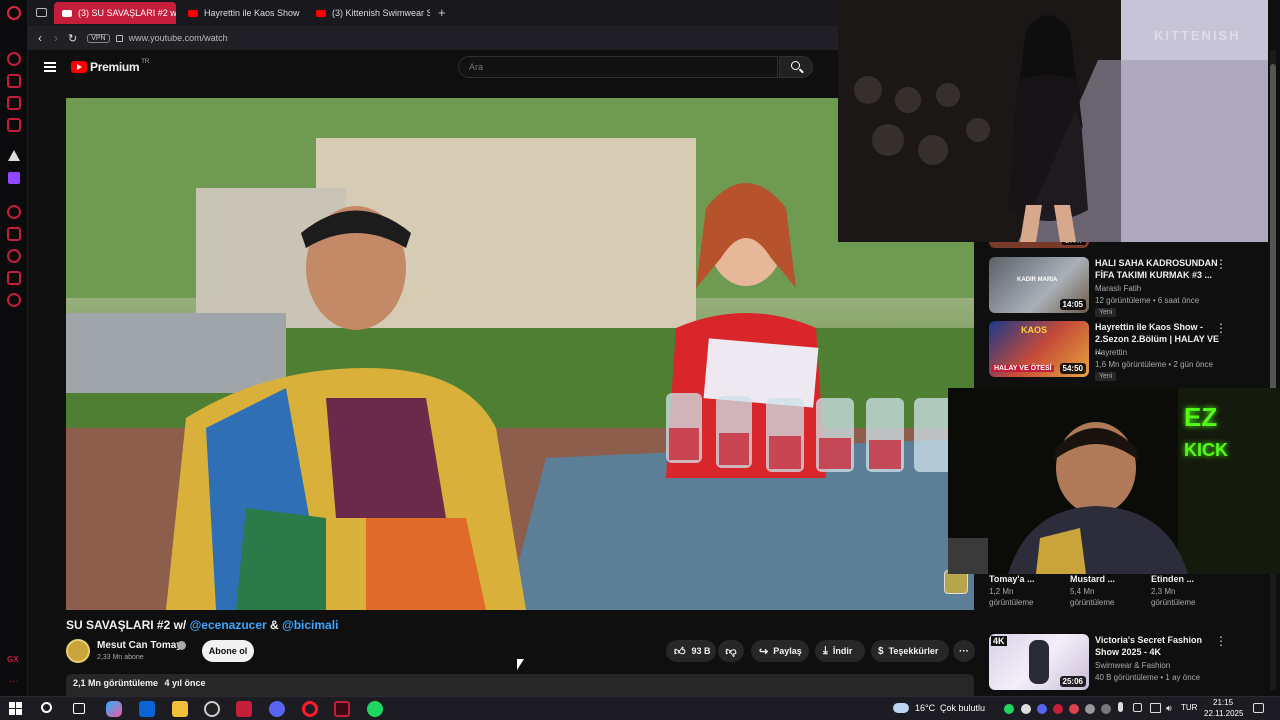 This screenshot has width=1280, height=720. Describe the element at coordinates (701, 651) in the screenshot. I see `like-count: 93 B` at that location.